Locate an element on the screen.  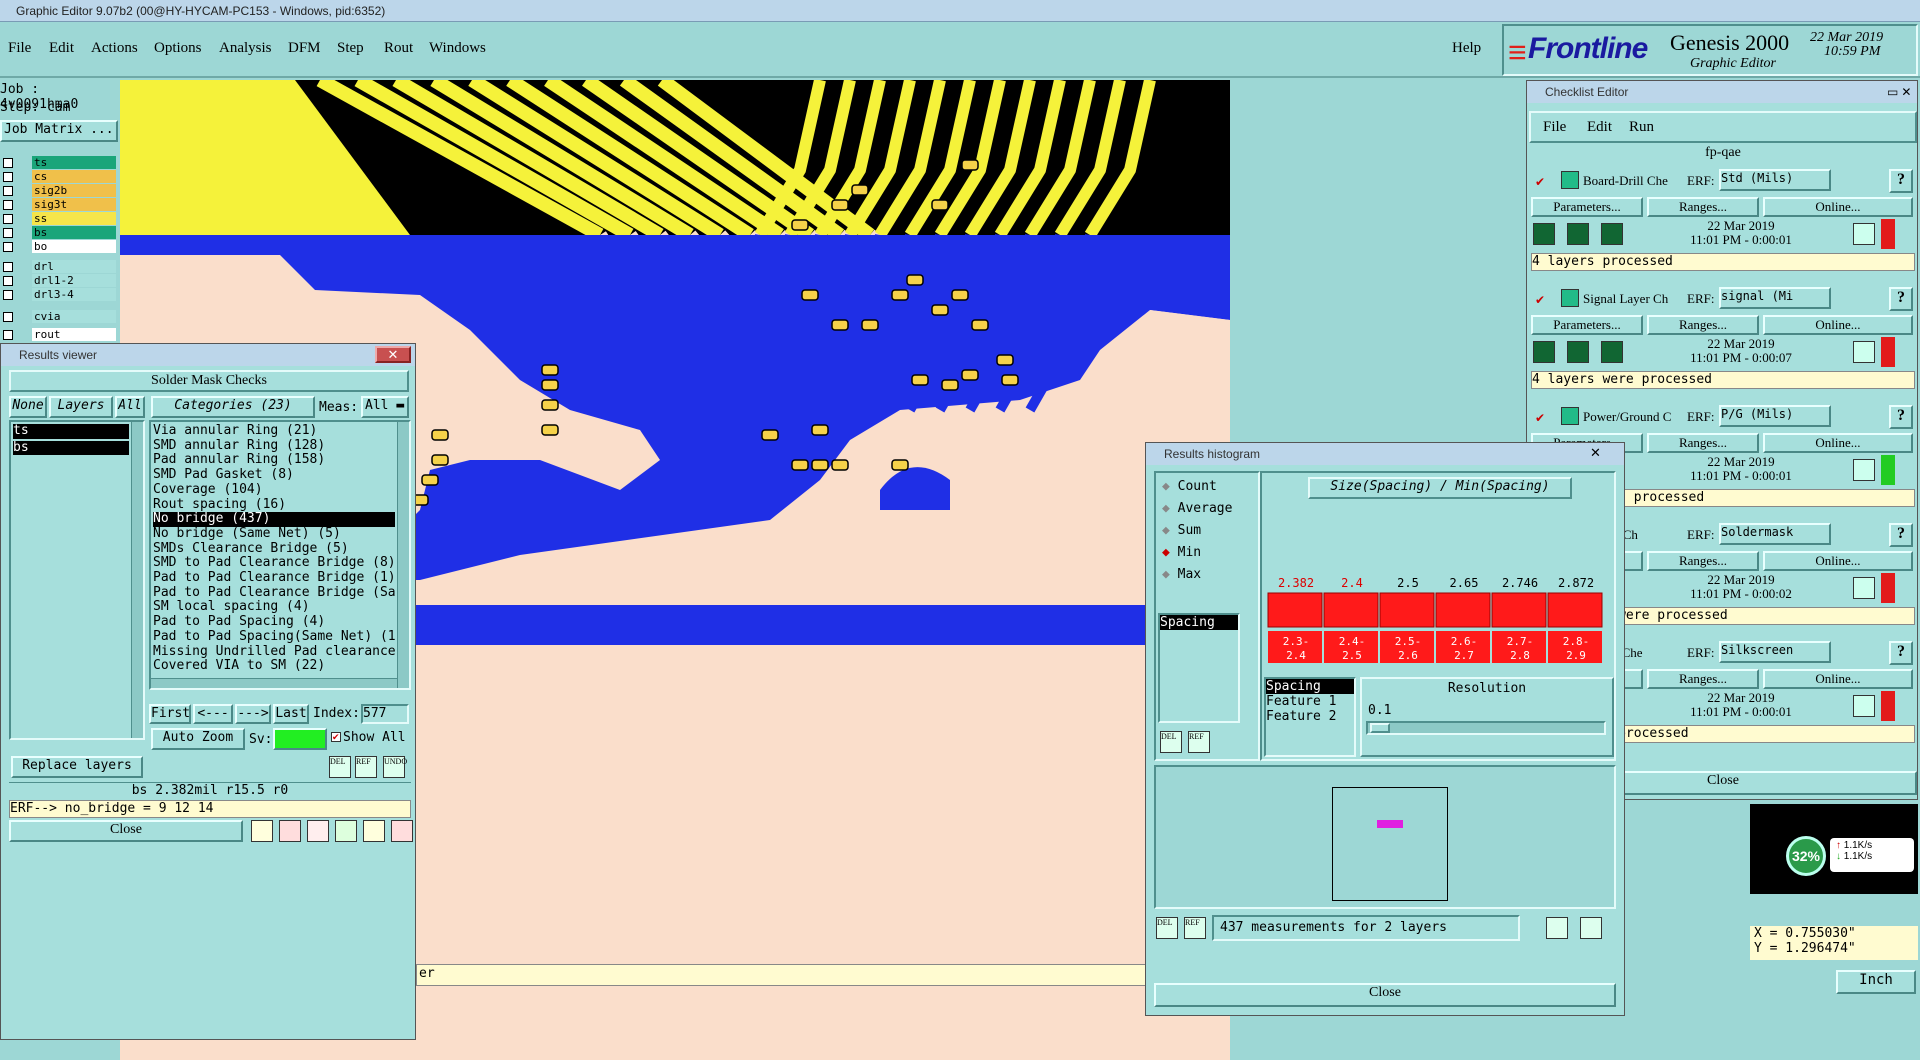
erf-select: Soldermask is located at coordinates (1775, 534).